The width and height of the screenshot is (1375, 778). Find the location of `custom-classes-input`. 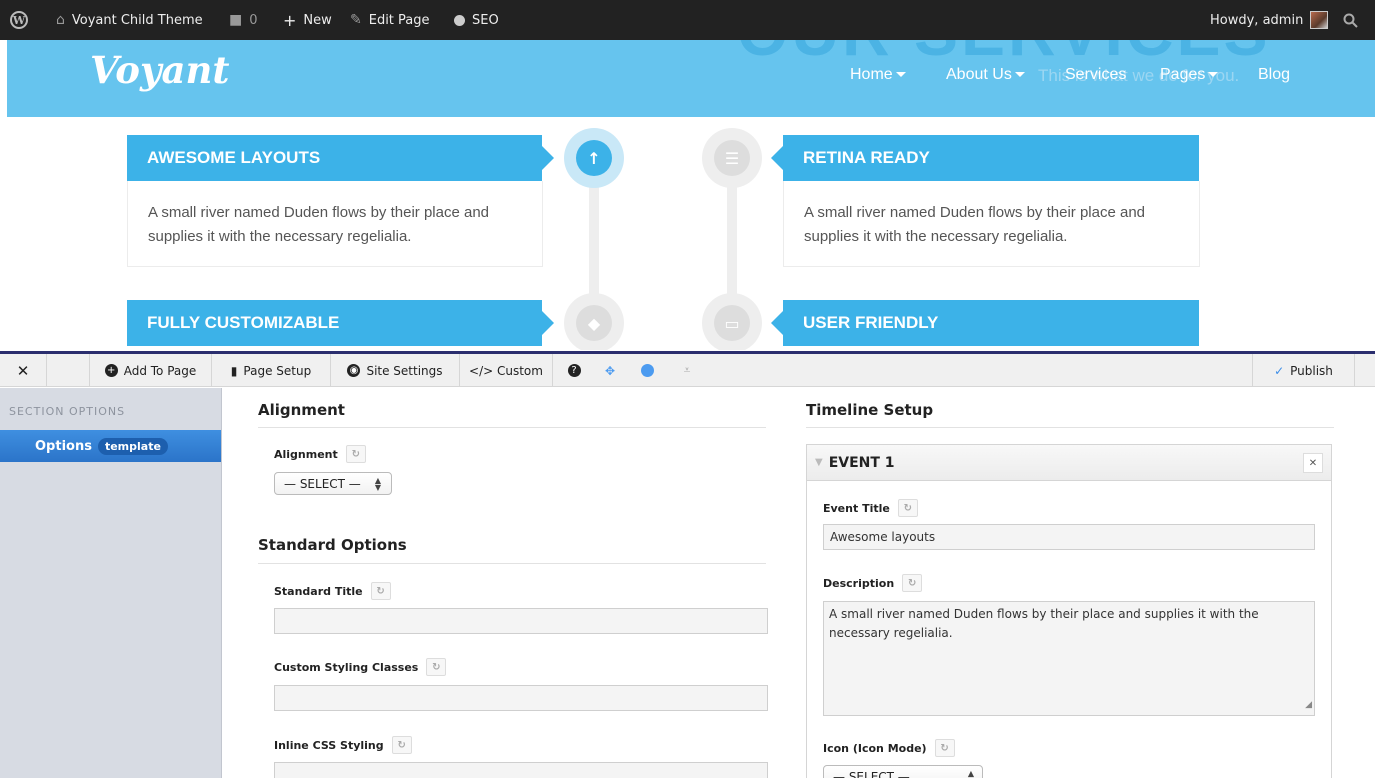

custom-classes-input is located at coordinates (521, 698).